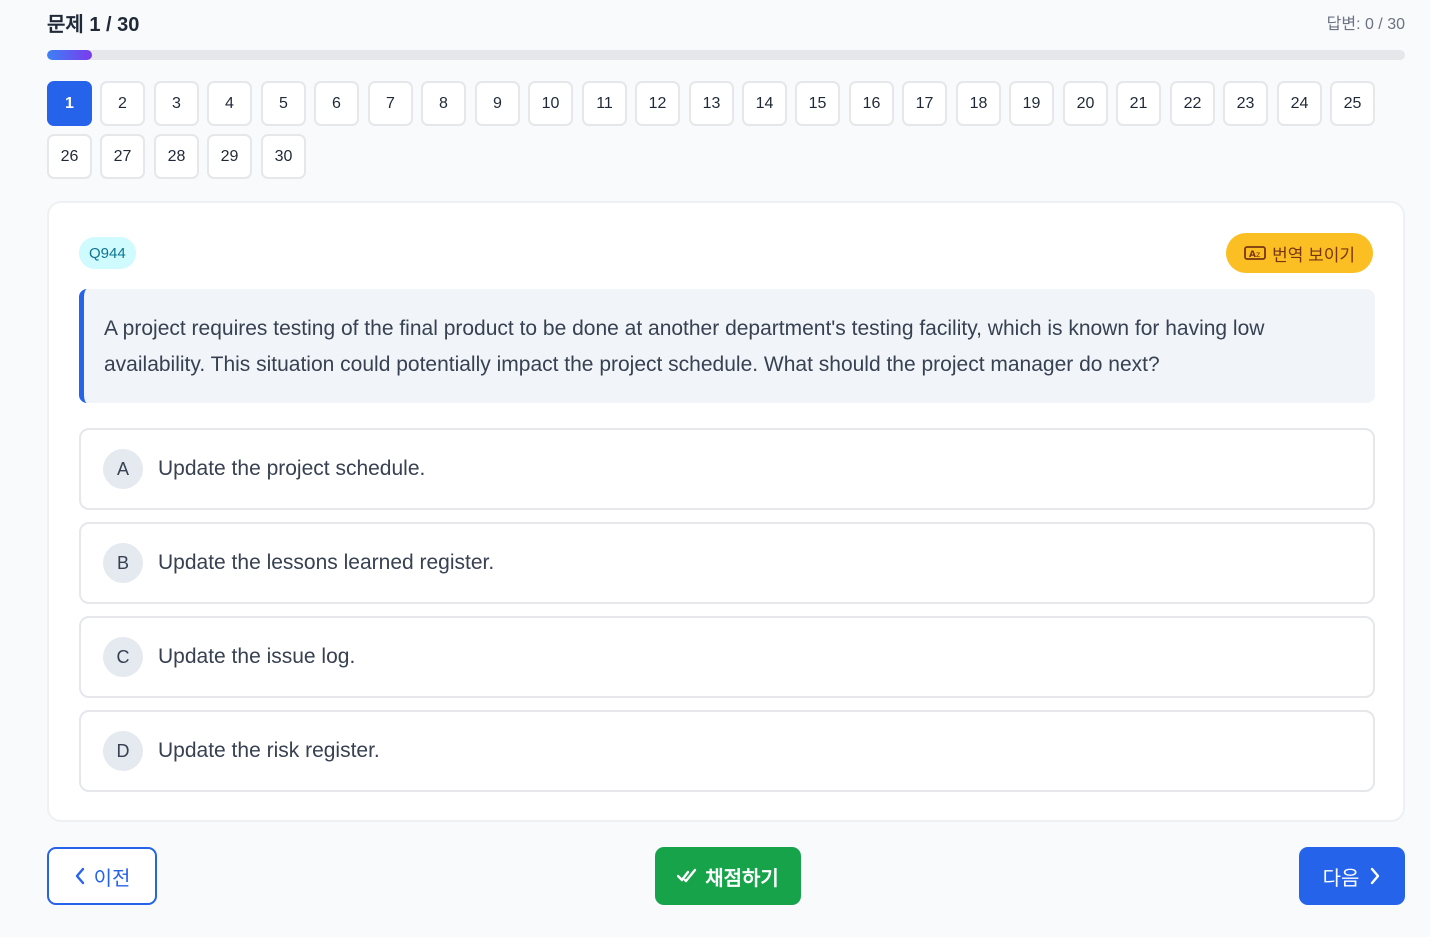 The image size is (1430, 937). Describe the element at coordinates (1138, 103) in the screenshot. I see `question-nav-button: 21` at that location.